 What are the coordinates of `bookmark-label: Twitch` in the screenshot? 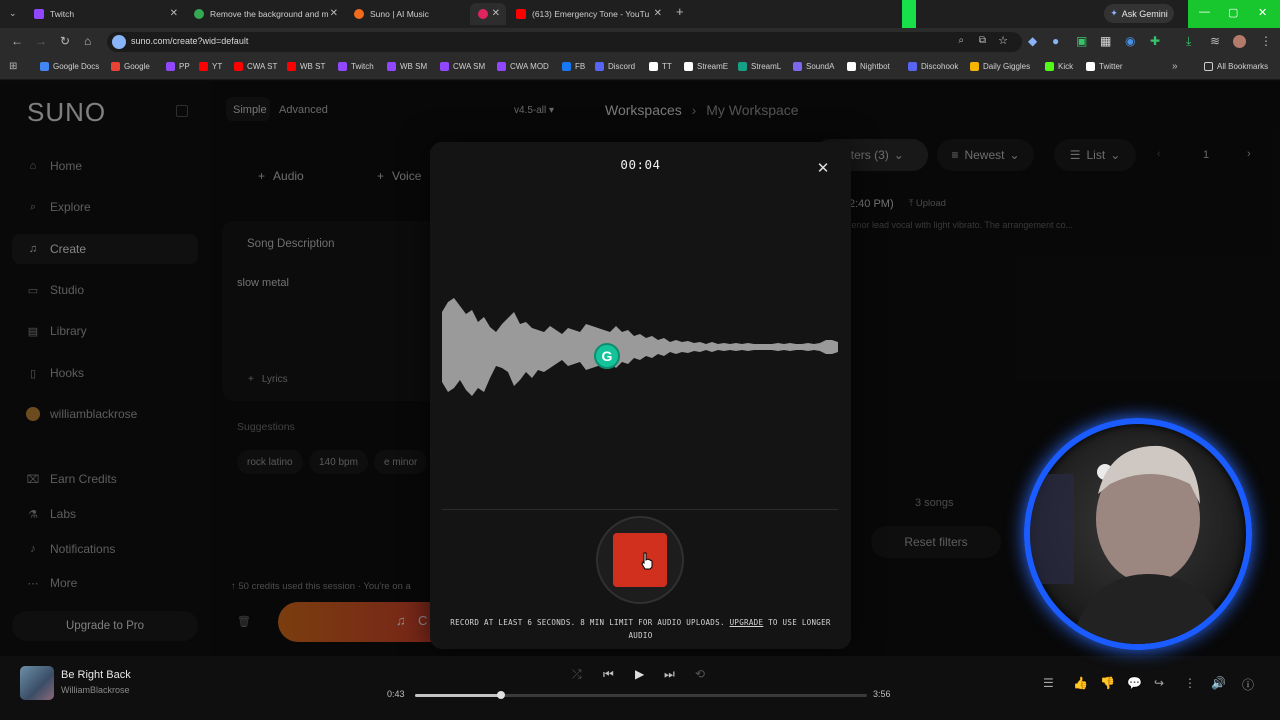 It's located at (362, 66).